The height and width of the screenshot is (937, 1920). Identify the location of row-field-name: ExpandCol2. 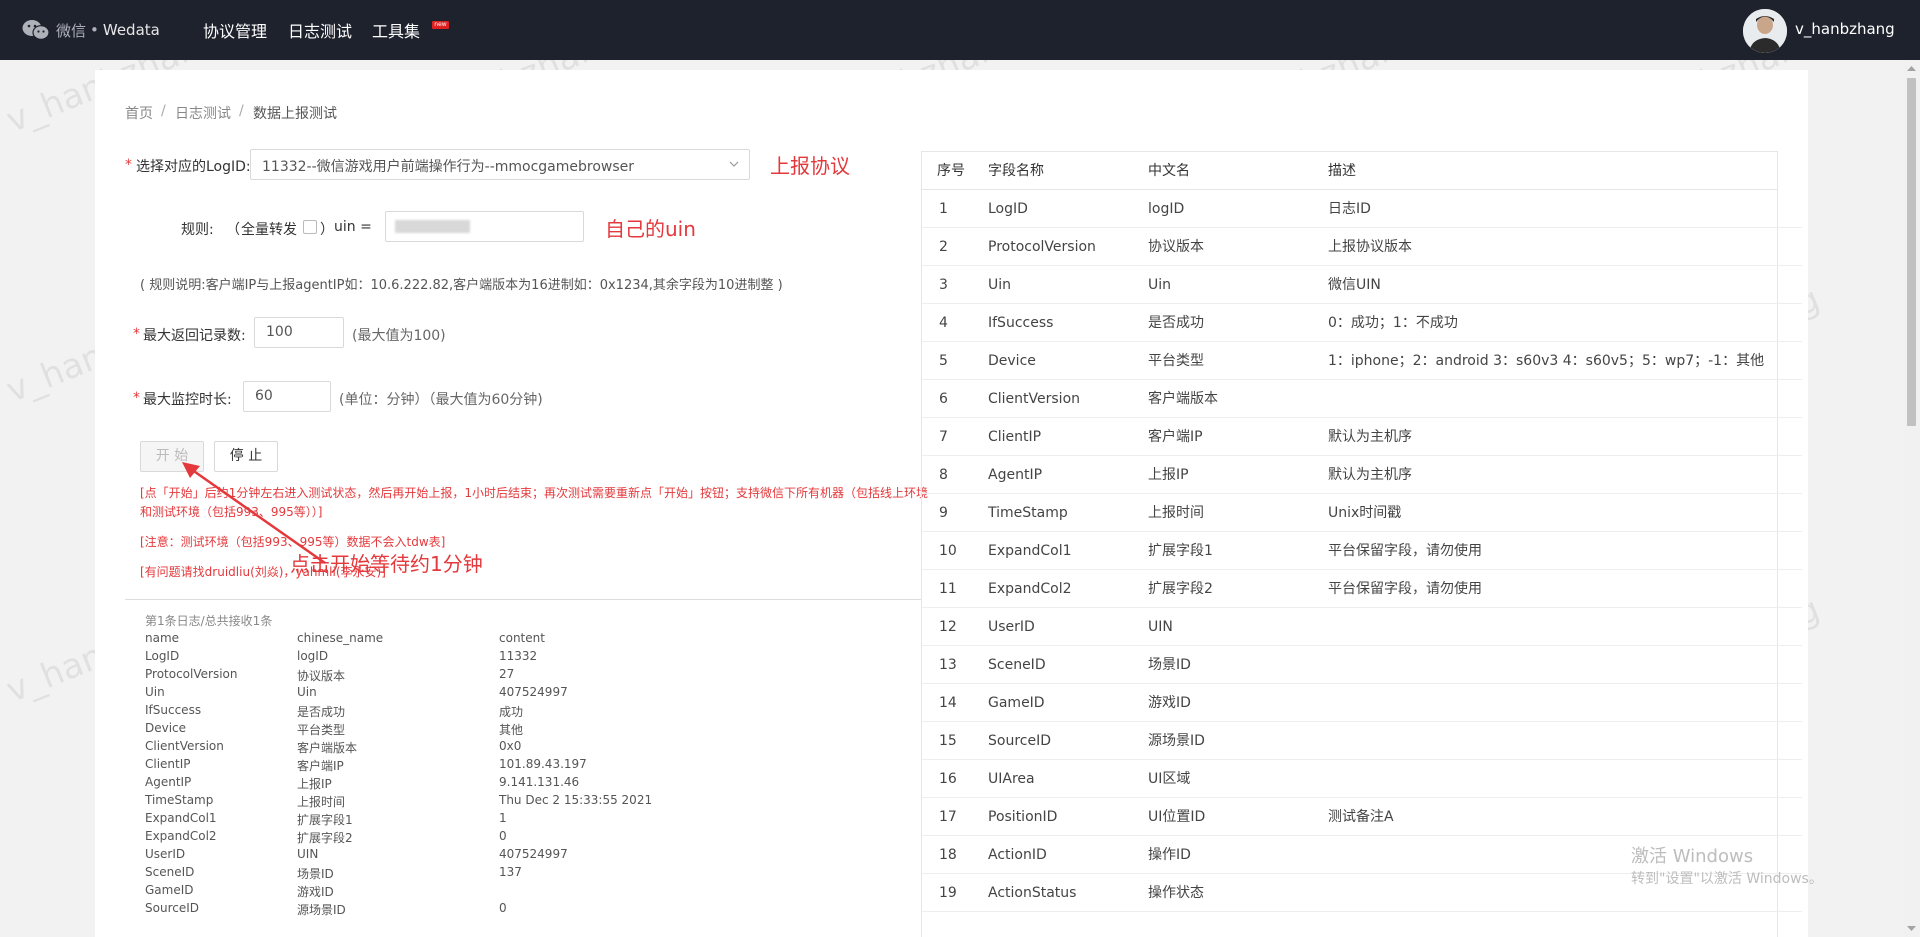
(1030, 589).